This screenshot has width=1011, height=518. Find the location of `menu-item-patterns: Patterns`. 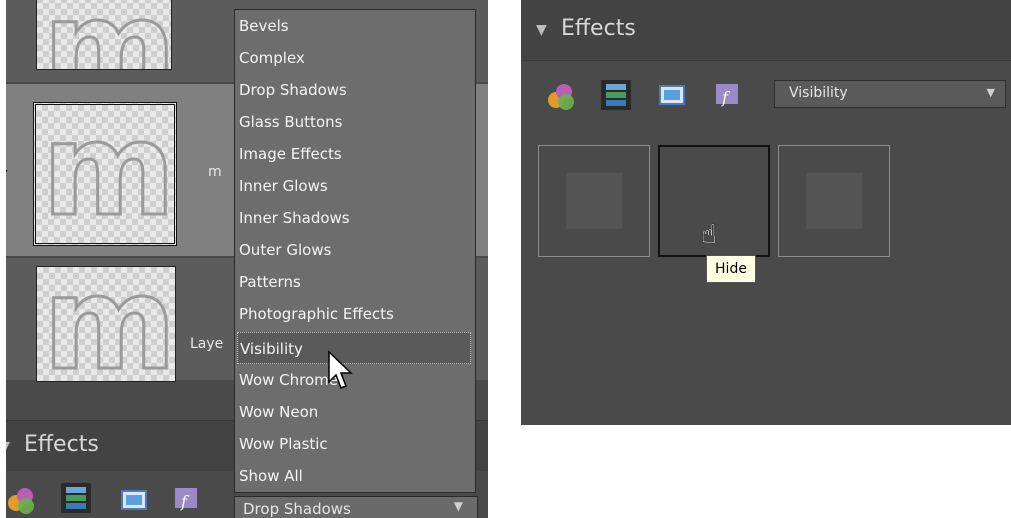

menu-item-patterns: Patterns is located at coordinates (355, 282).